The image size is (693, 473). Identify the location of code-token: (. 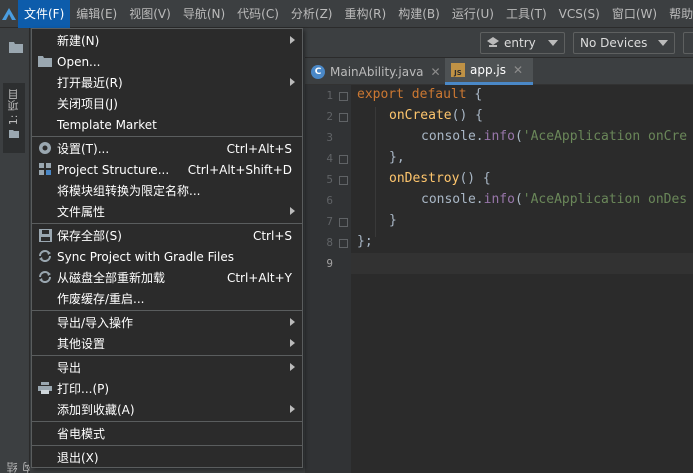
(518, 136).